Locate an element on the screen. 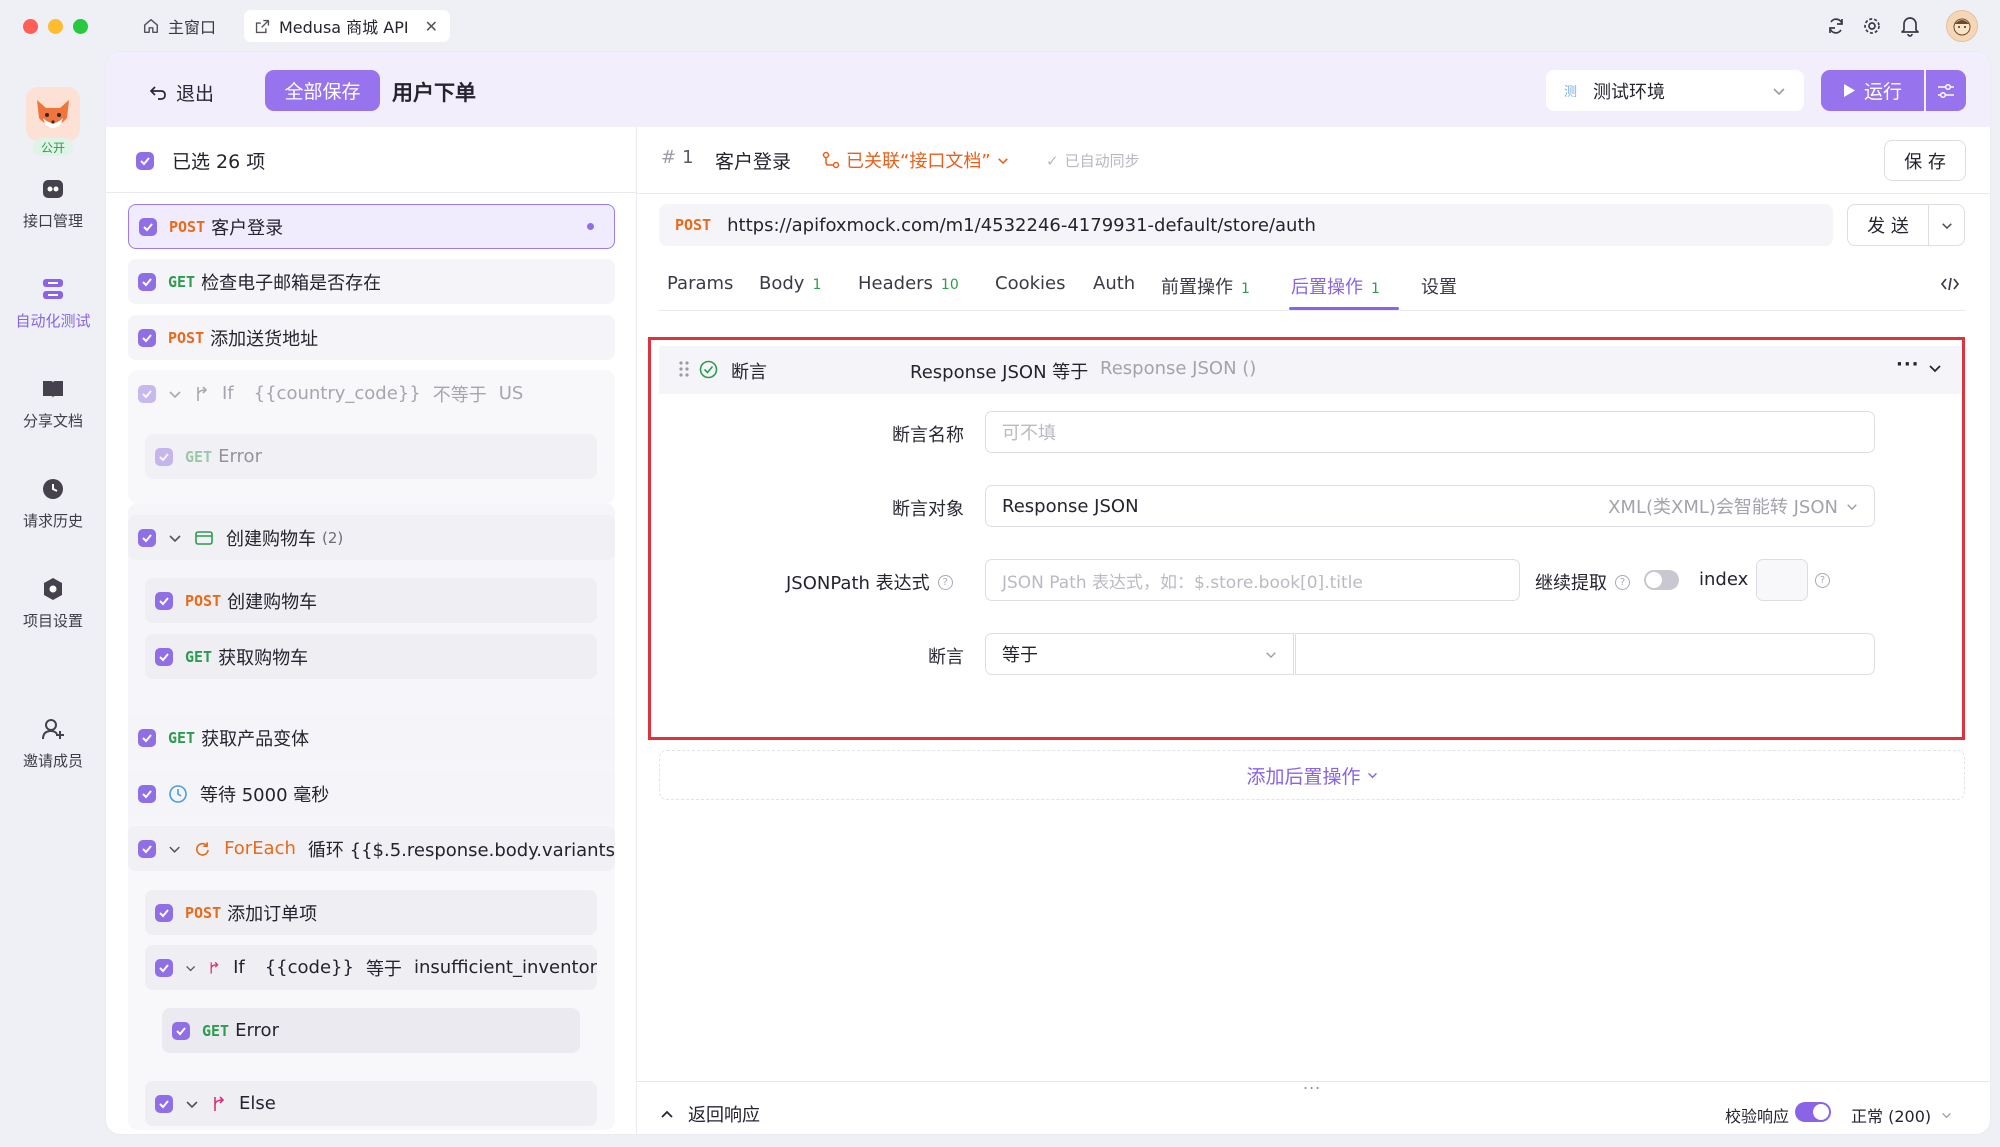 The width and height of the screenshot is (2000, 1147). tab-count: 10 is located at coordinates (949, 285).